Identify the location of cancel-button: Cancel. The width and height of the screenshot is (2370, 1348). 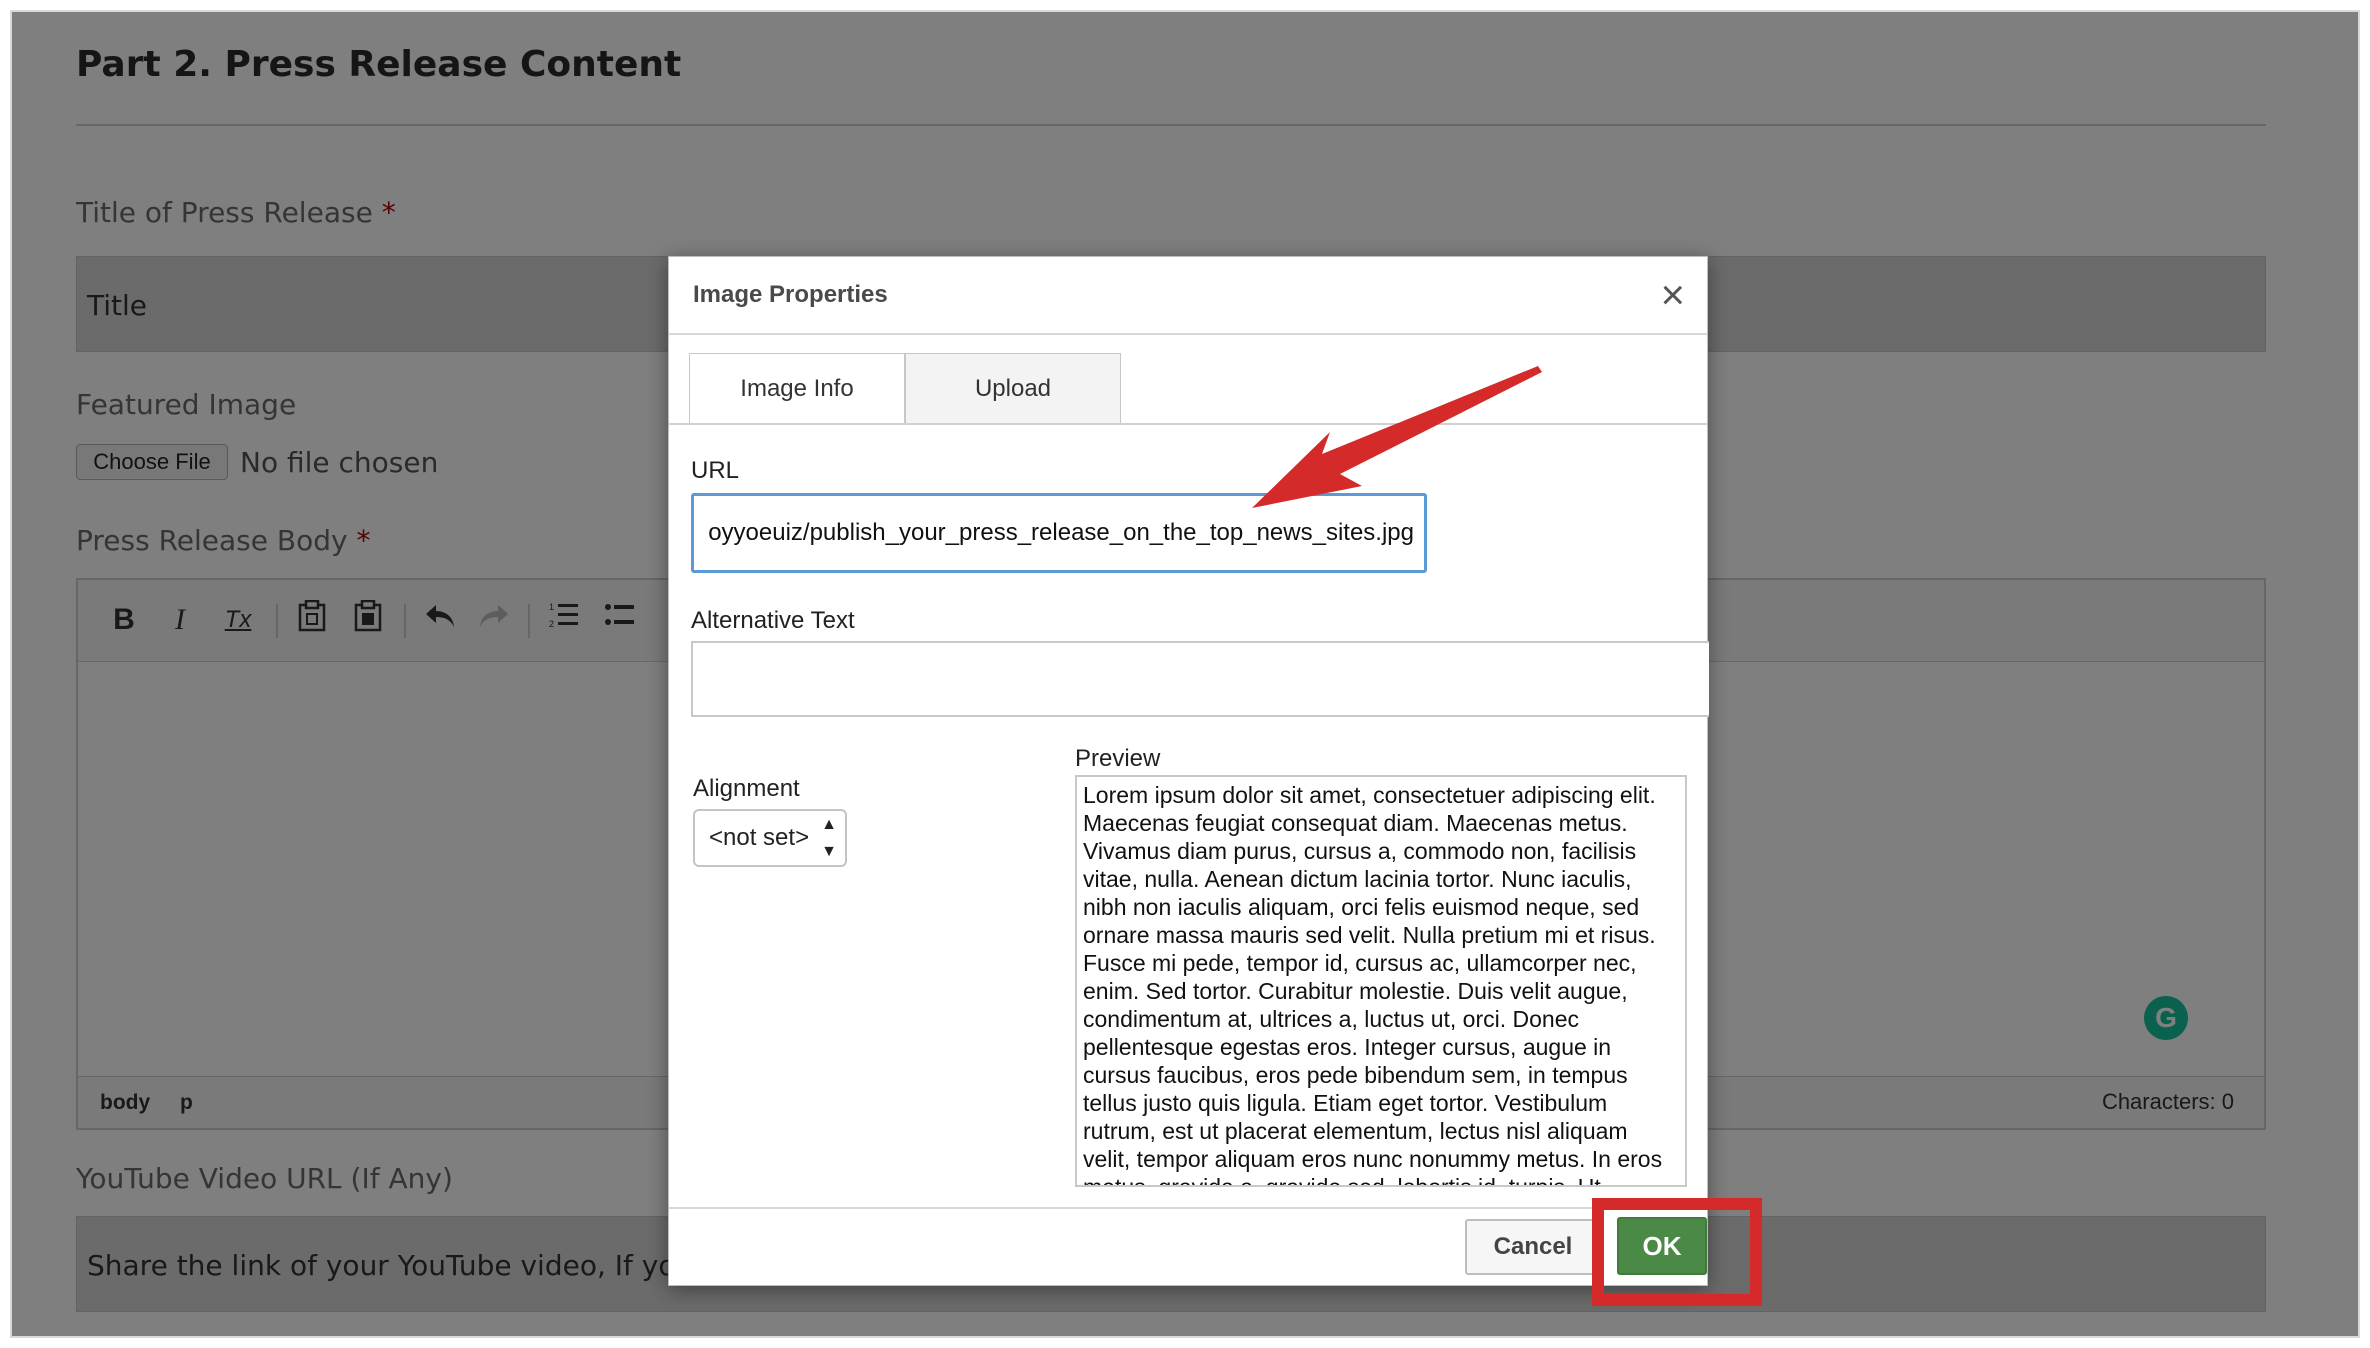
(1533, 1247).